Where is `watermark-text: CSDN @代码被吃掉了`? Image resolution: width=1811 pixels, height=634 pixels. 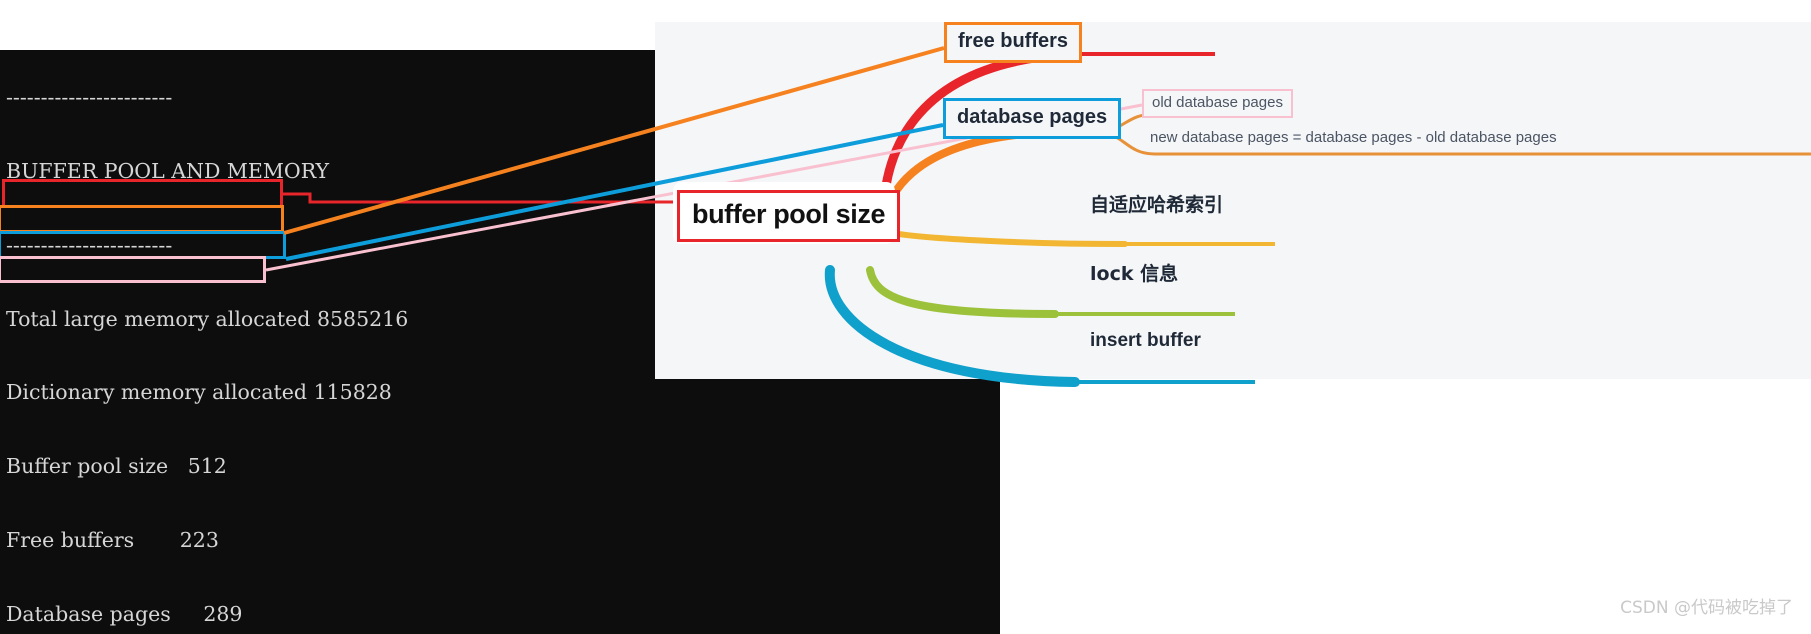
watermark-text: CSDN @代码被吃掉了 is located at coordinates (1706, 608).